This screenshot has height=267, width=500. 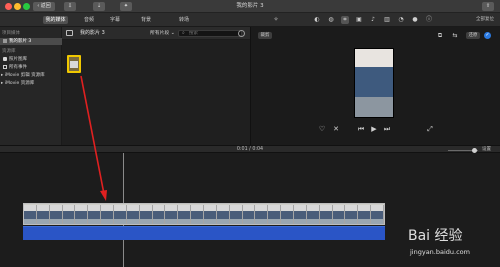 What do you see at coordinates (440, 252) in the screenshot?
I see `watermark-url: jingyan.baidu.com` at bounding box center [440, 252].